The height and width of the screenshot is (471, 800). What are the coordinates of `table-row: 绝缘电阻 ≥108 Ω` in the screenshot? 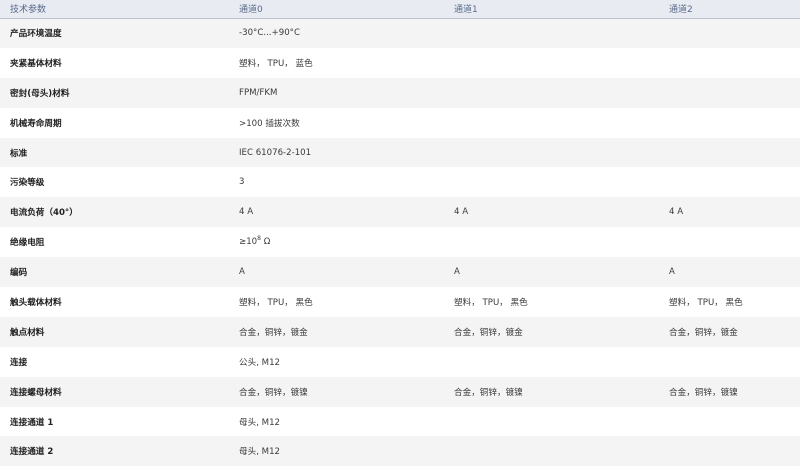 It's located at (400, 242).